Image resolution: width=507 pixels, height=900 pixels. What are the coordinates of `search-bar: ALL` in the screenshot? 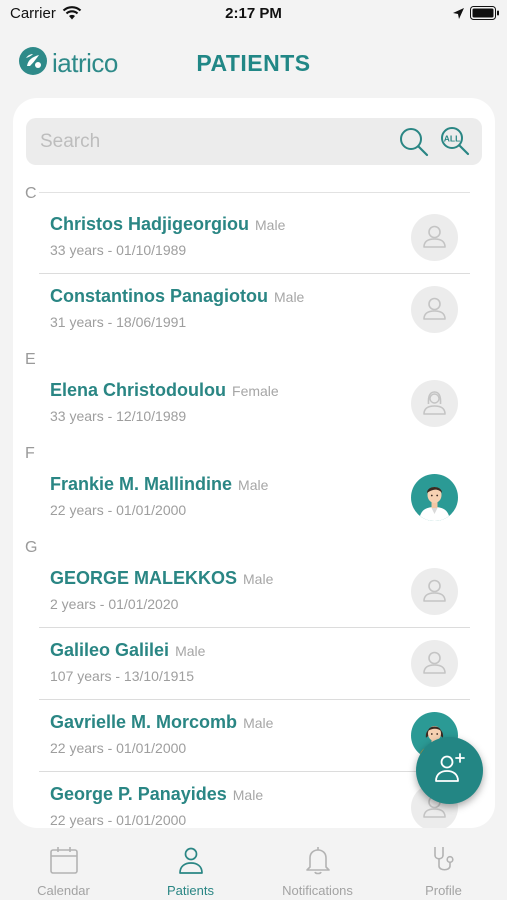 It's located at (254, 141).